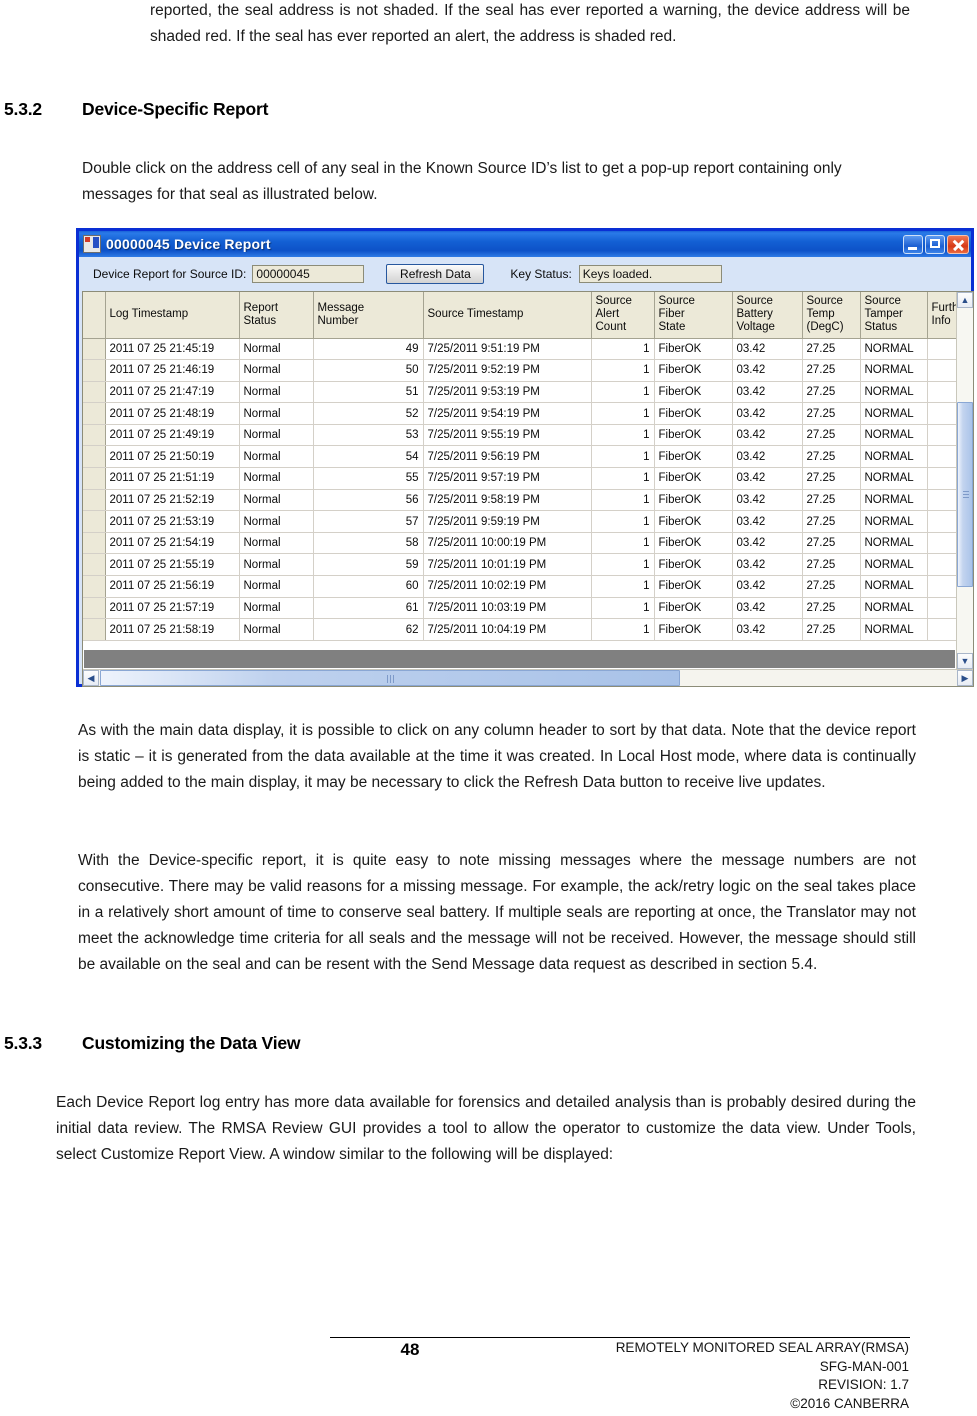 The height and width of the screenshot is (1416, 977). I want to click on table-cell: 2011 07 25 21:51:19, so click(172, 478).